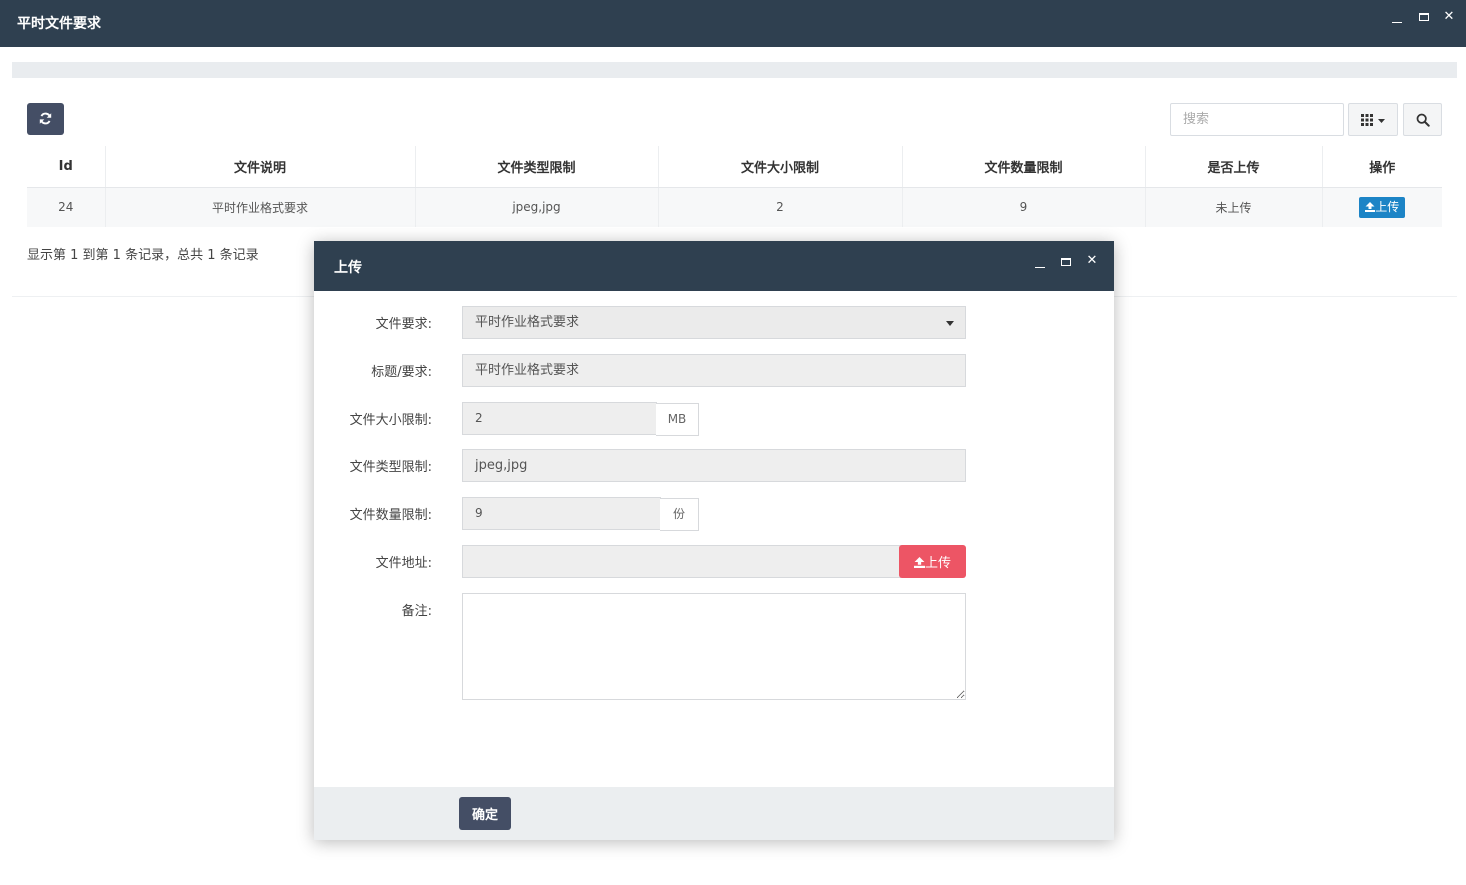 The image size is (1466, 885). Describe the element at coordinates (779, 207) in the screenshot. I see `cell-size: 2` at that location.